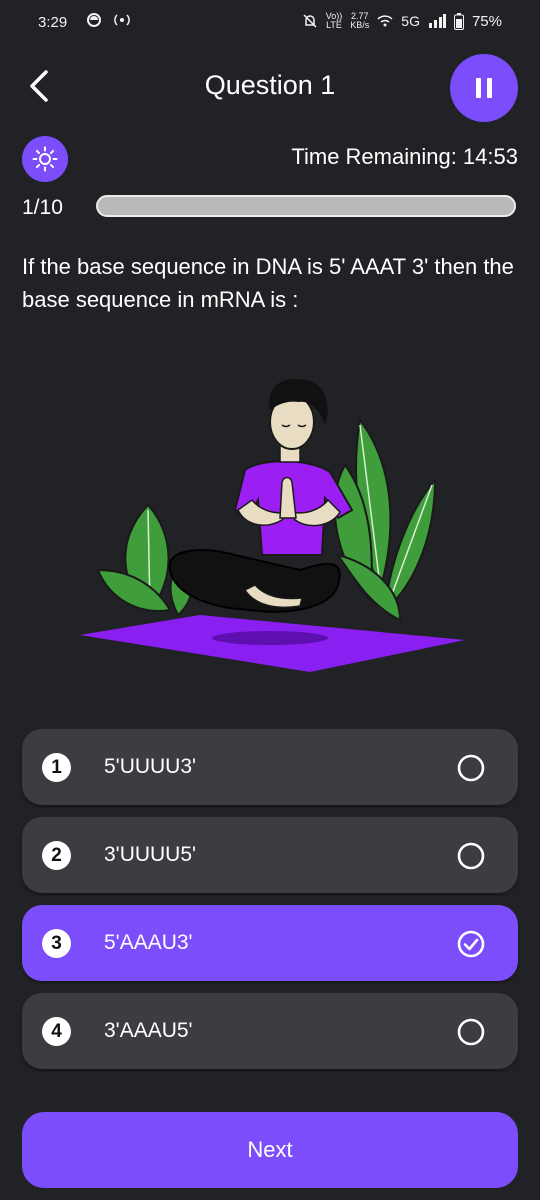 Image resolution: width=540 pixels, height=1200 pixels. Describe the element at coordinates (56, 767) in the screenshot. I see `option-number: 1` at that location.